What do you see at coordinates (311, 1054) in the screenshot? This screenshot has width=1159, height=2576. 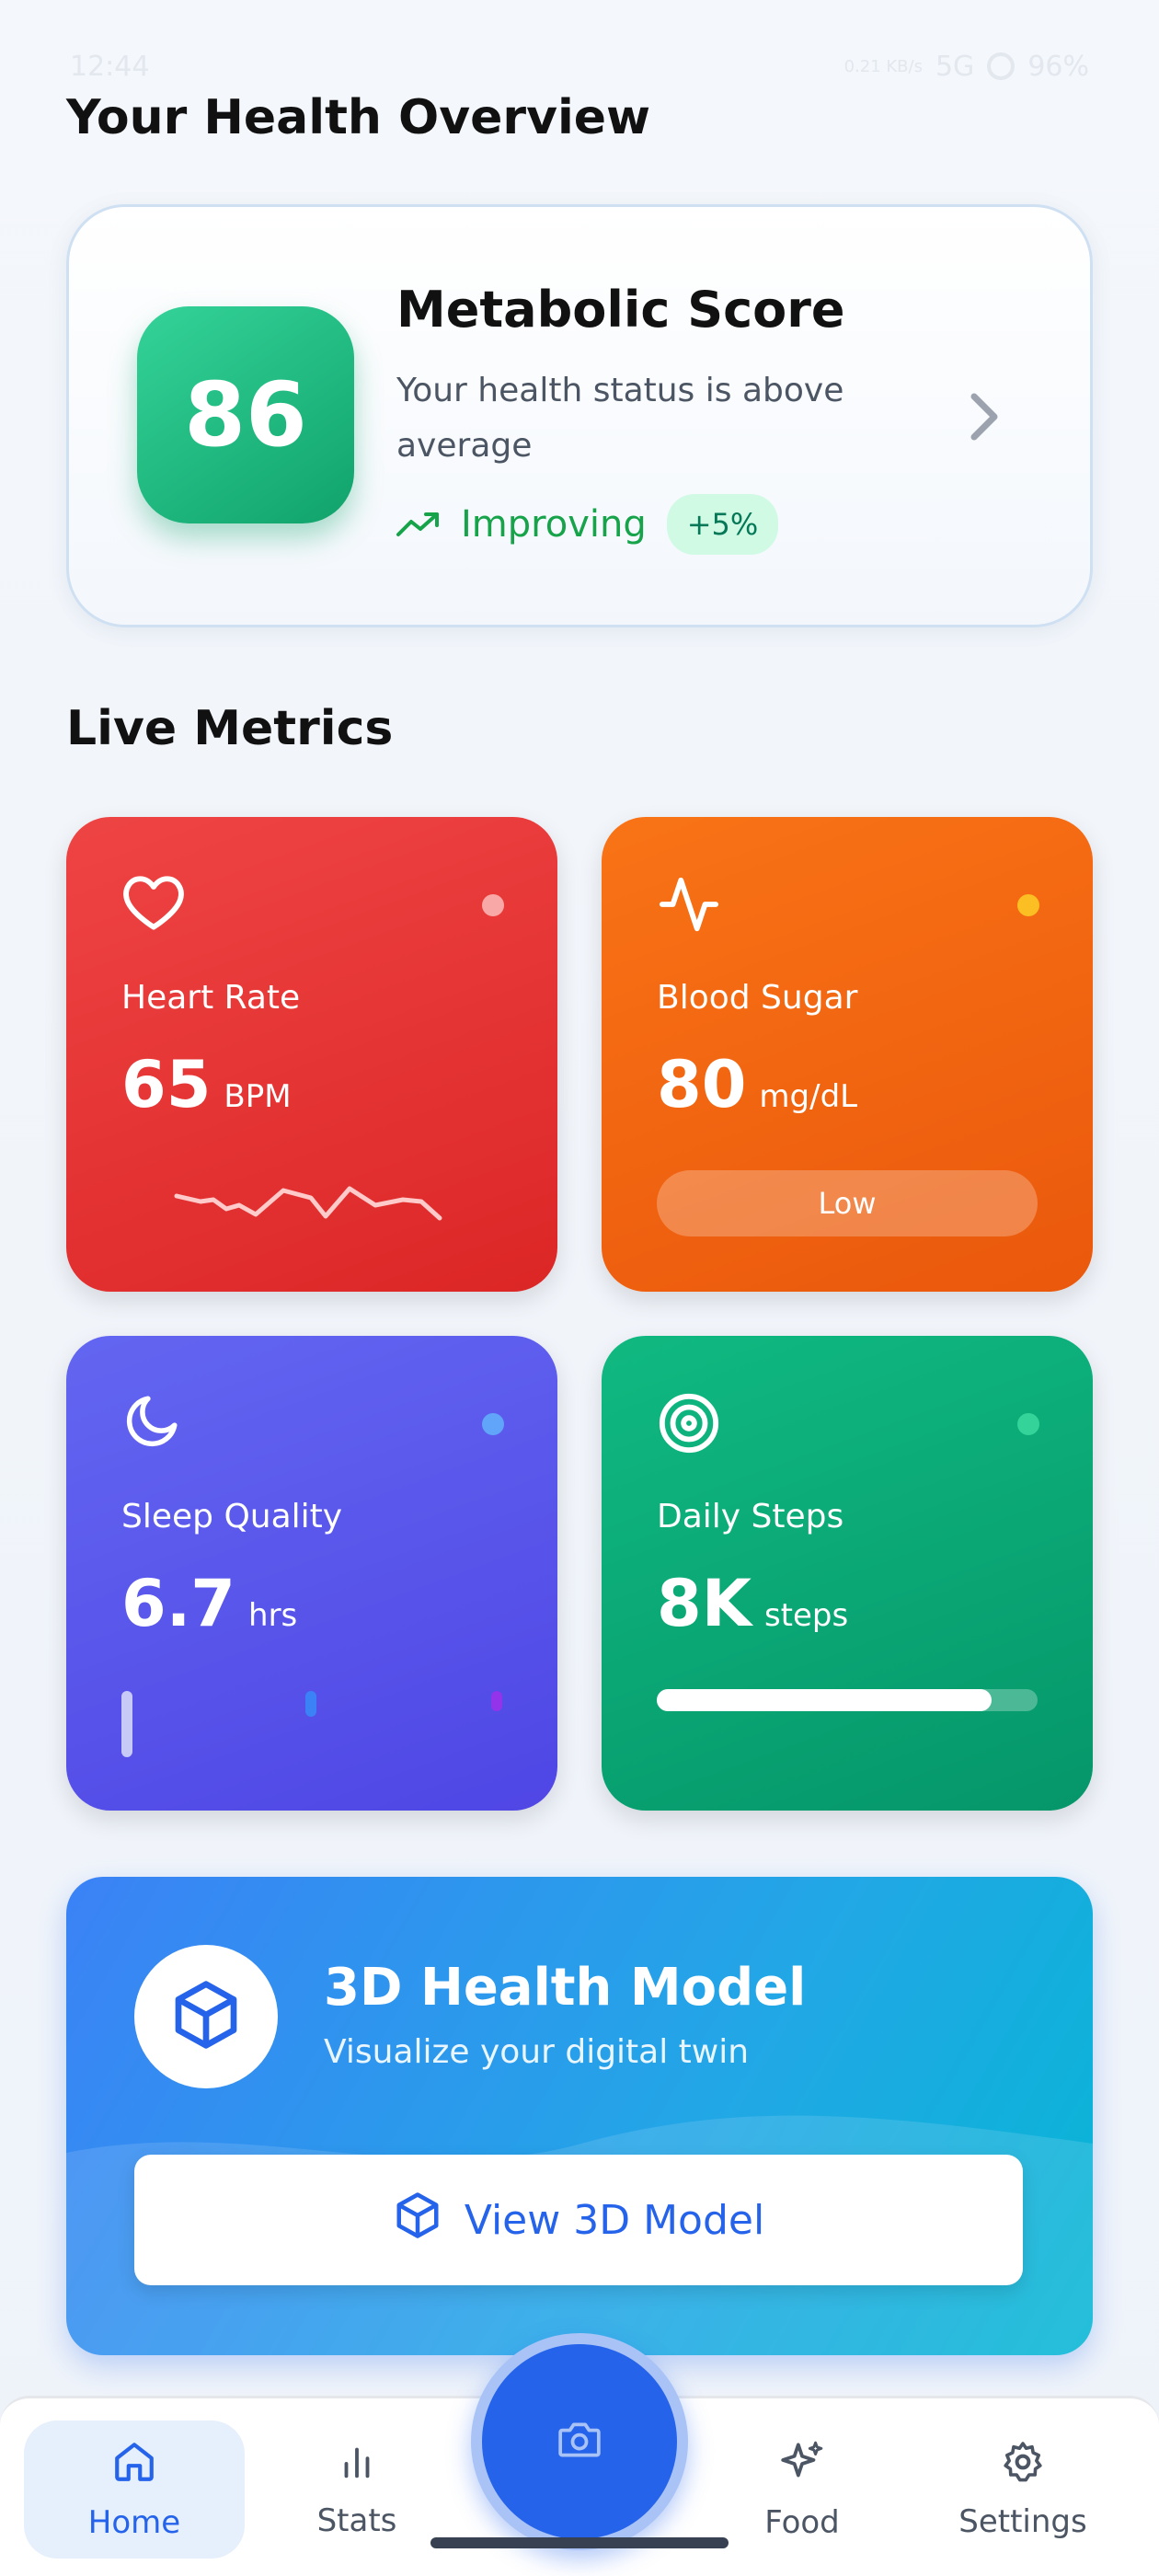 I see `heart-rate-card: Heart Rate 65 BPM` at bounding box center [311, 1054].